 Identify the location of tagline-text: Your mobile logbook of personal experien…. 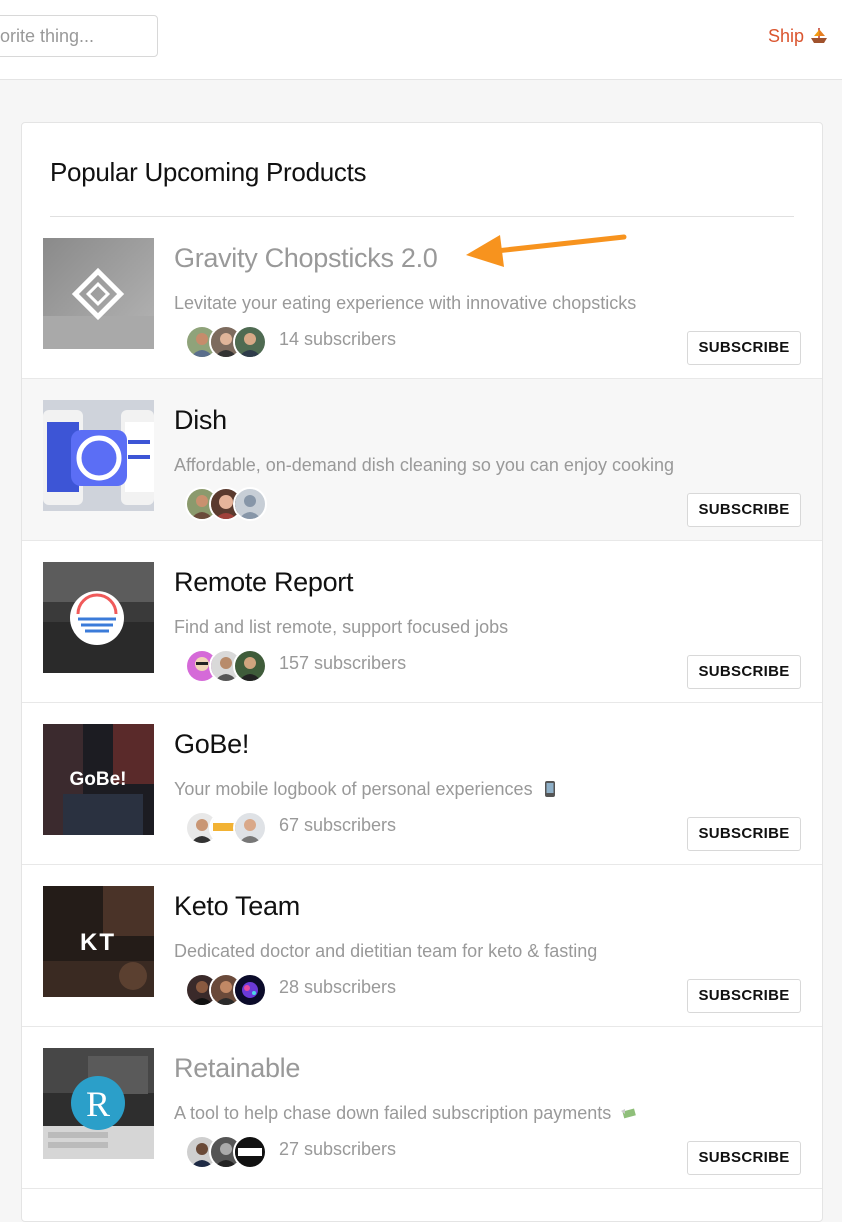
(353, 789).